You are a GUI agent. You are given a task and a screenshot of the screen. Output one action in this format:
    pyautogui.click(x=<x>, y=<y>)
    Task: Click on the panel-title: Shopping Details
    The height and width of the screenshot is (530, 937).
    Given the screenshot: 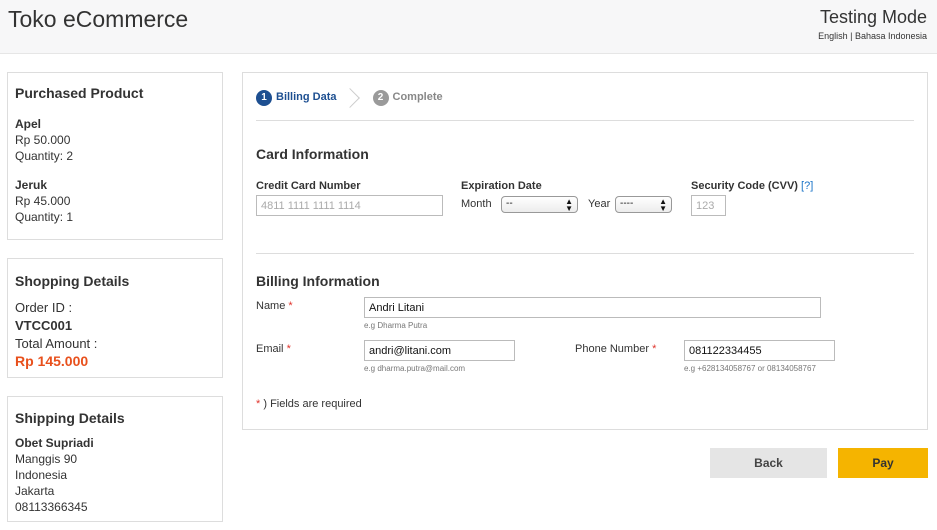 What is the action you would take?
    pyautogui.click(x=72, y=281)
    